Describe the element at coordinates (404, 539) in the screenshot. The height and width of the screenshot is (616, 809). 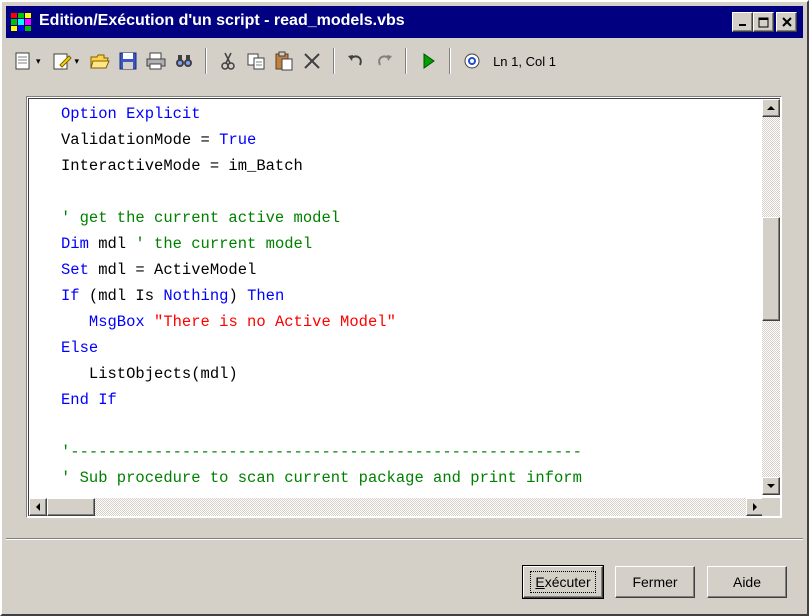
I see `divider` at that location.